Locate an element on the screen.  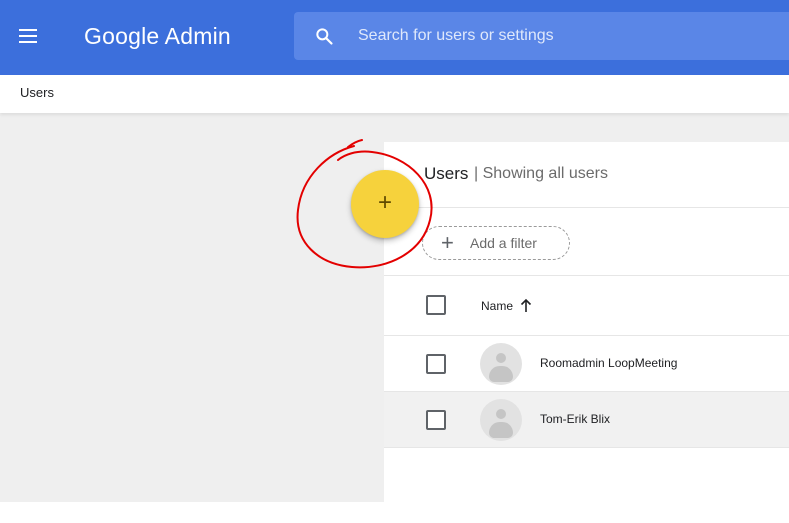
select-all-checkbox is located at coordinates (436, 305).